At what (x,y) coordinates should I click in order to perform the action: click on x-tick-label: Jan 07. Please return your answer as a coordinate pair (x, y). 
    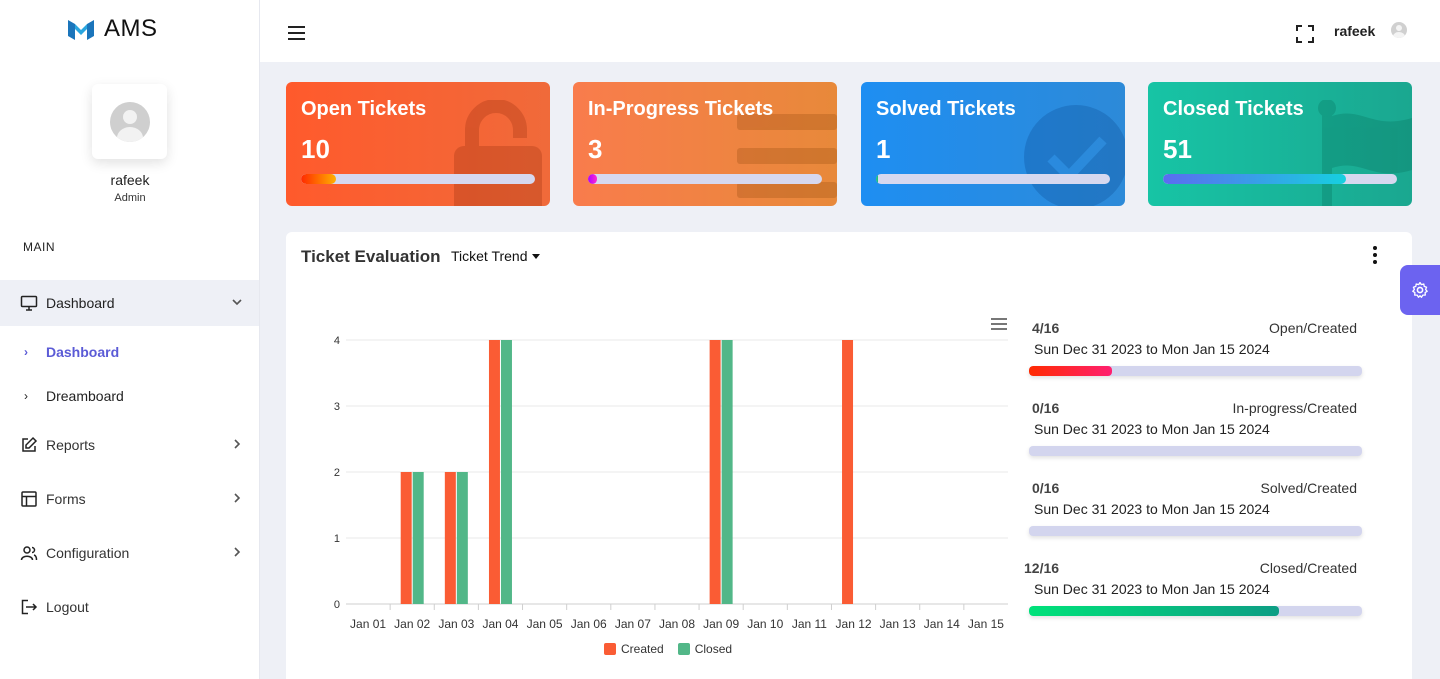
    Looking at the image, I should click on (633, 624).